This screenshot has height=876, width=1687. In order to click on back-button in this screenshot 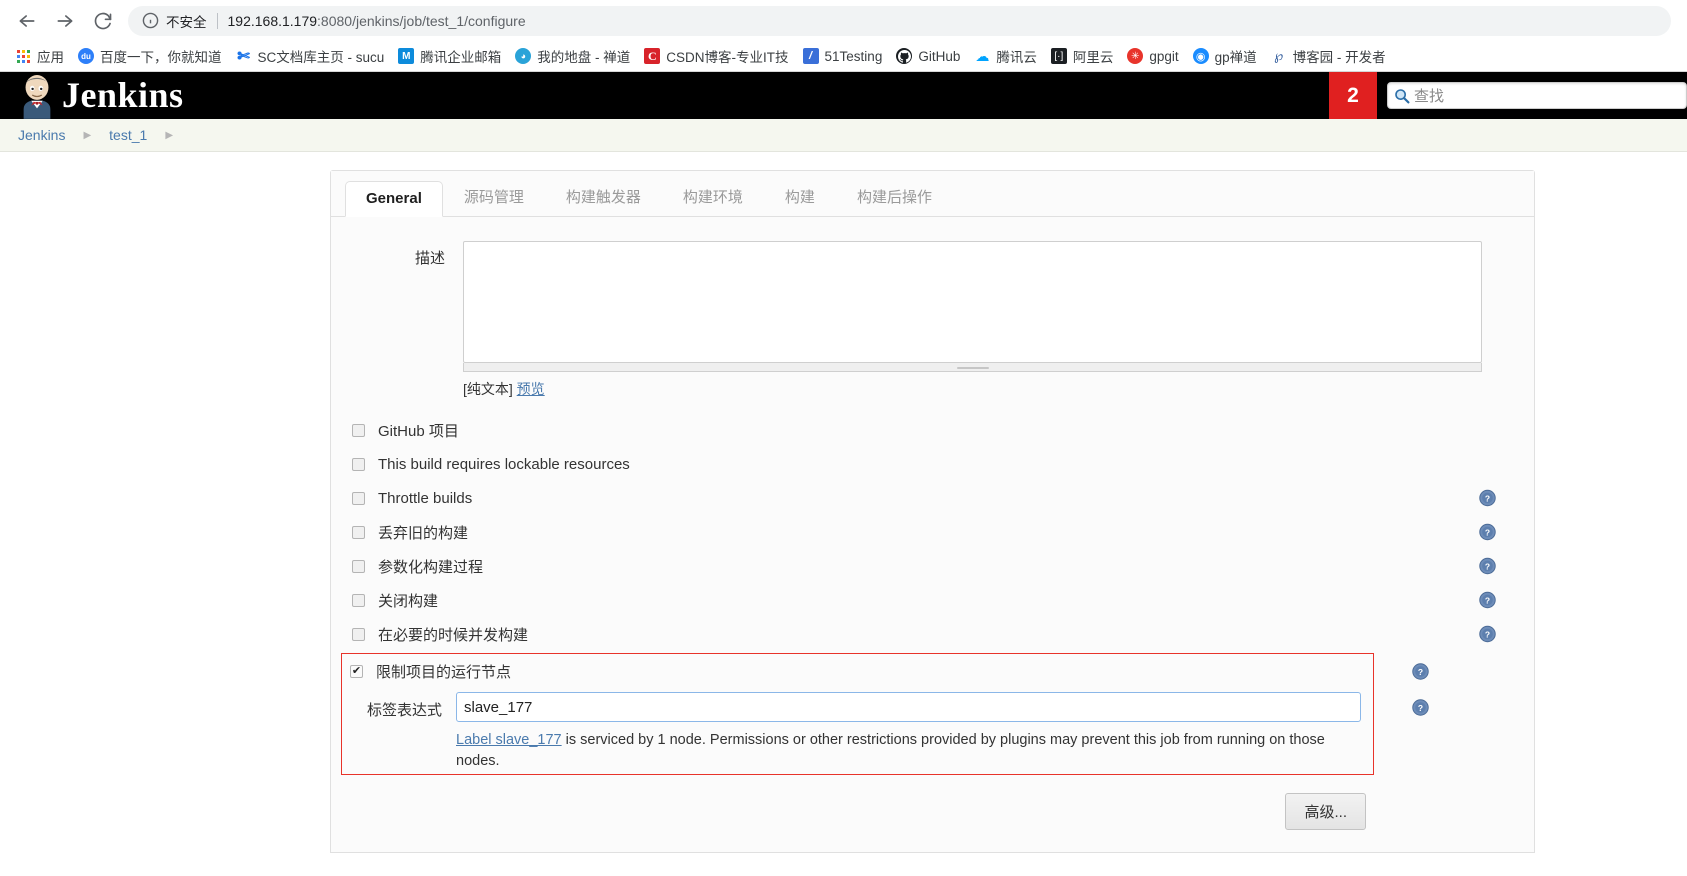, I will do `click(27, 21)`.